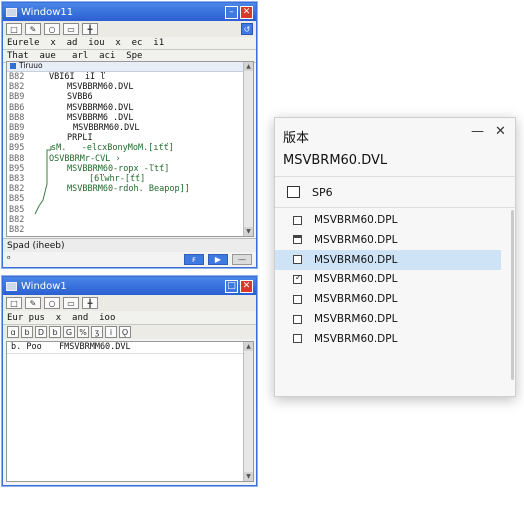  Describe the element at coordinates (41, 332) in the screenshot. I see `tool-icon: D` at that location.